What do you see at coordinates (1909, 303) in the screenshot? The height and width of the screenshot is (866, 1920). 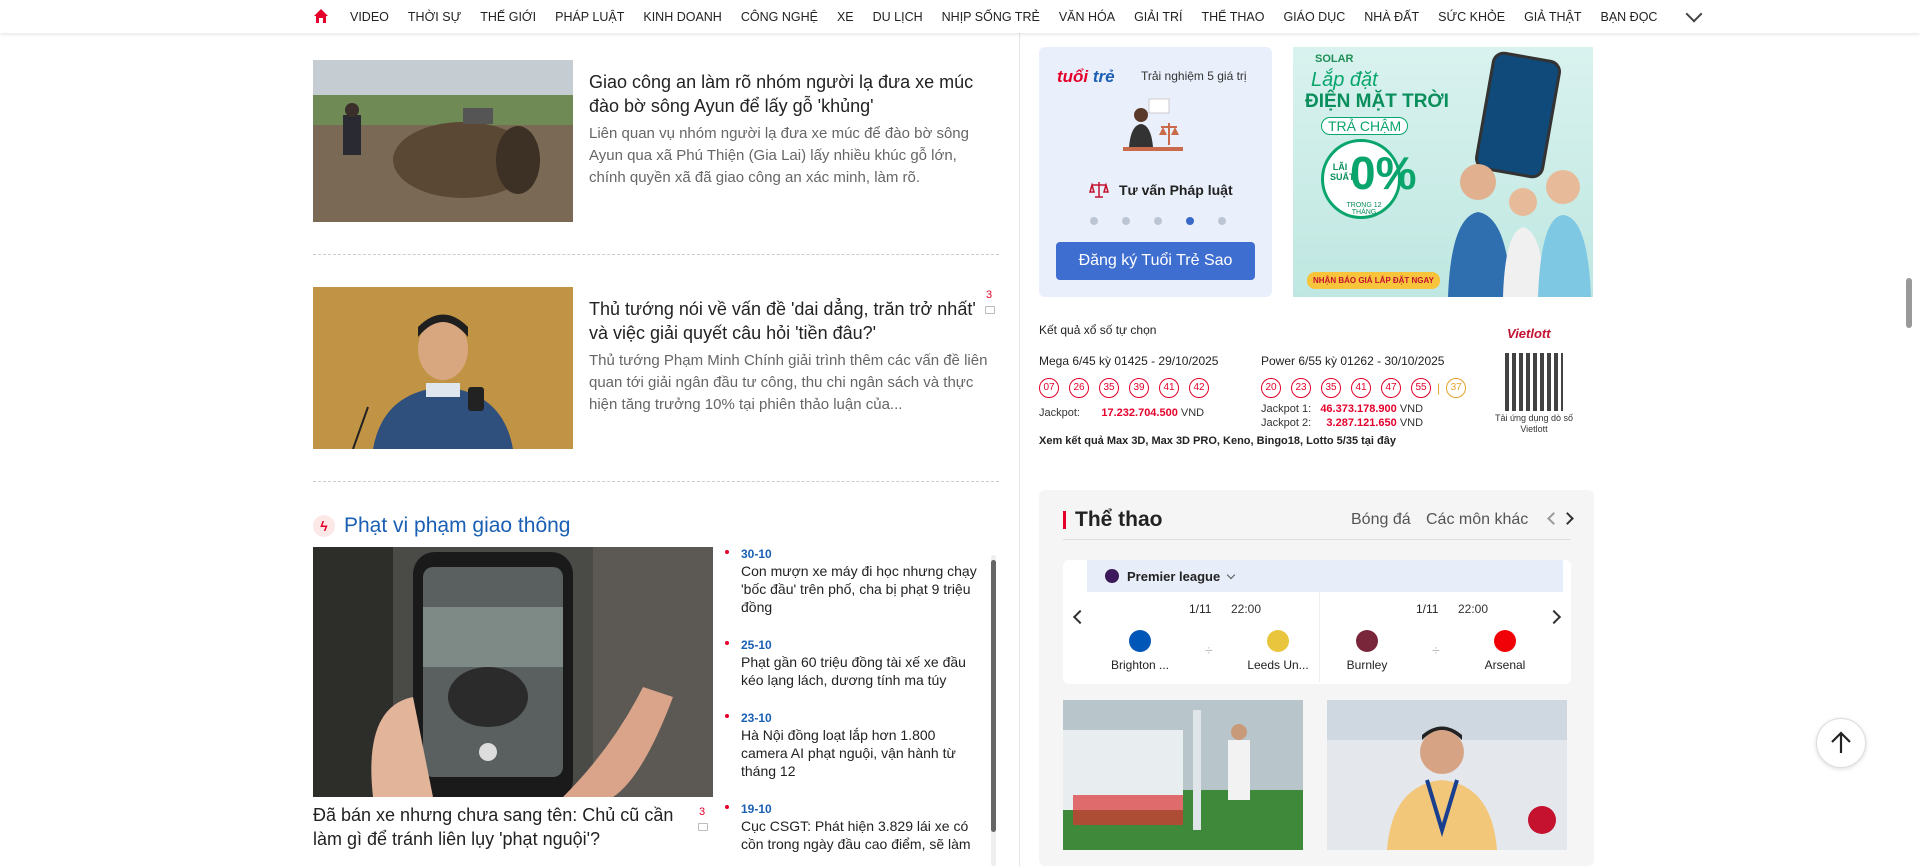 I see `page-scrollbar-thumb` at bounding box center [1909, 303].